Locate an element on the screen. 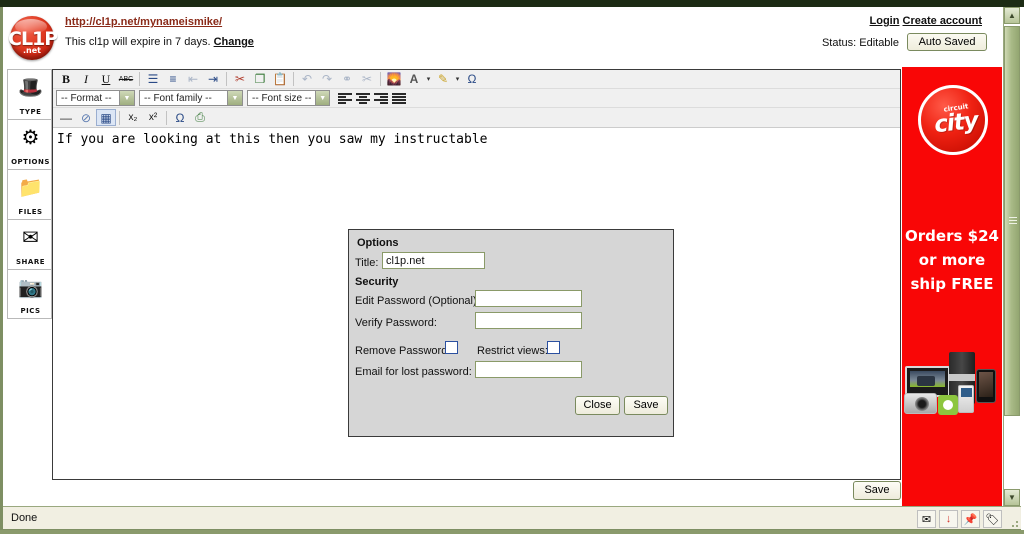  sidebar-item-share: ✉ SHARE is located at coordinates (29, 244).